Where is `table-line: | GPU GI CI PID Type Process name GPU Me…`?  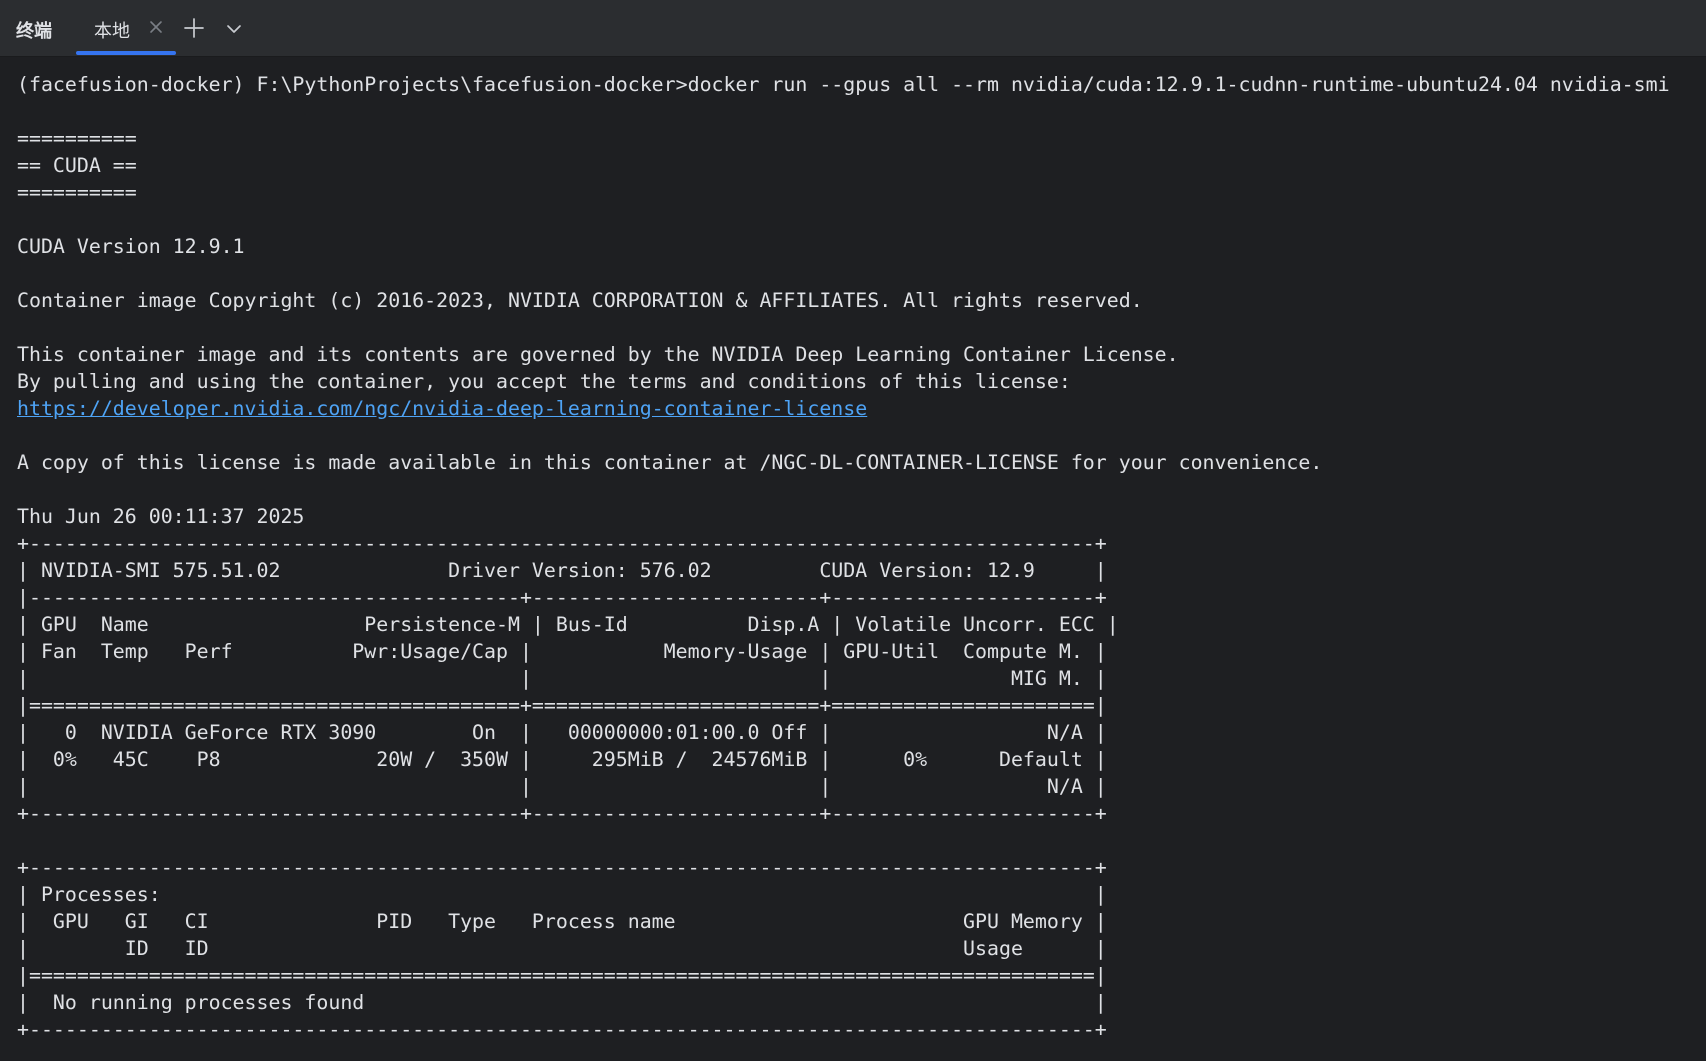 table-line: | GPU GI CI PID Type Process name GPU Me… is located at coordinates (562, 921).